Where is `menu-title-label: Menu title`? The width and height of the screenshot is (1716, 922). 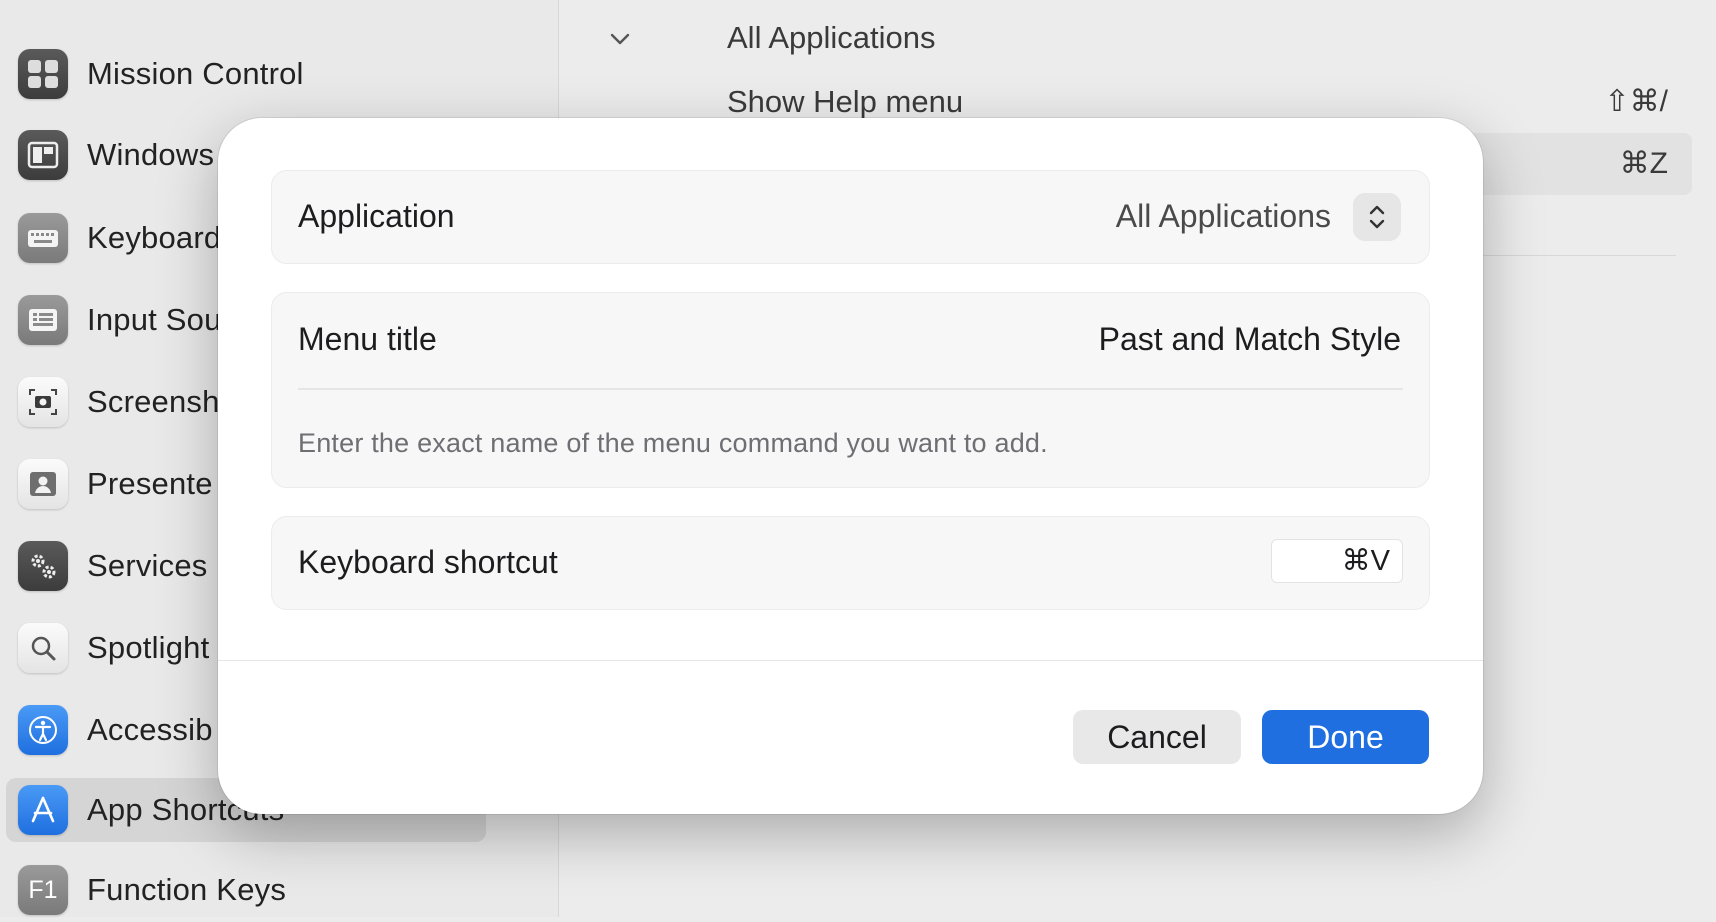 menu-title-label: Menu title is located at coordinates (367, 339).